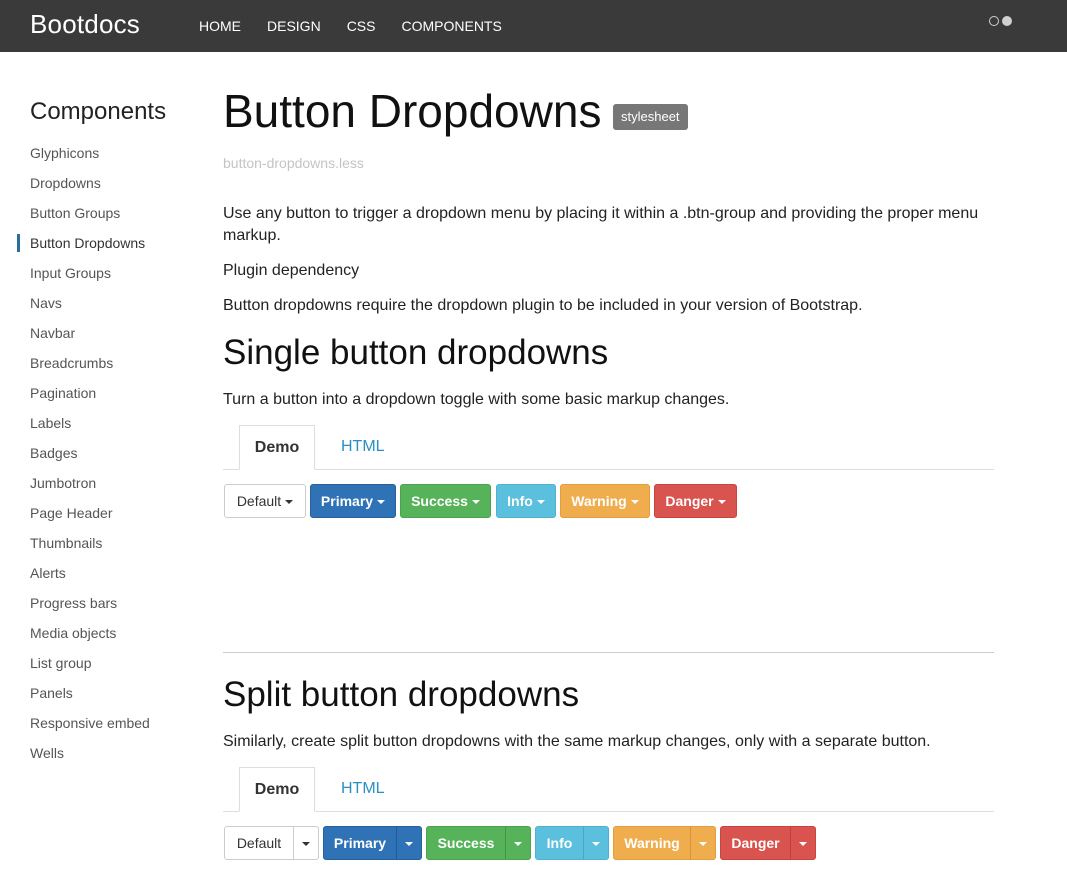  I want to click on sidebar-item-input-groups: Input Groups, so click(100, 273).